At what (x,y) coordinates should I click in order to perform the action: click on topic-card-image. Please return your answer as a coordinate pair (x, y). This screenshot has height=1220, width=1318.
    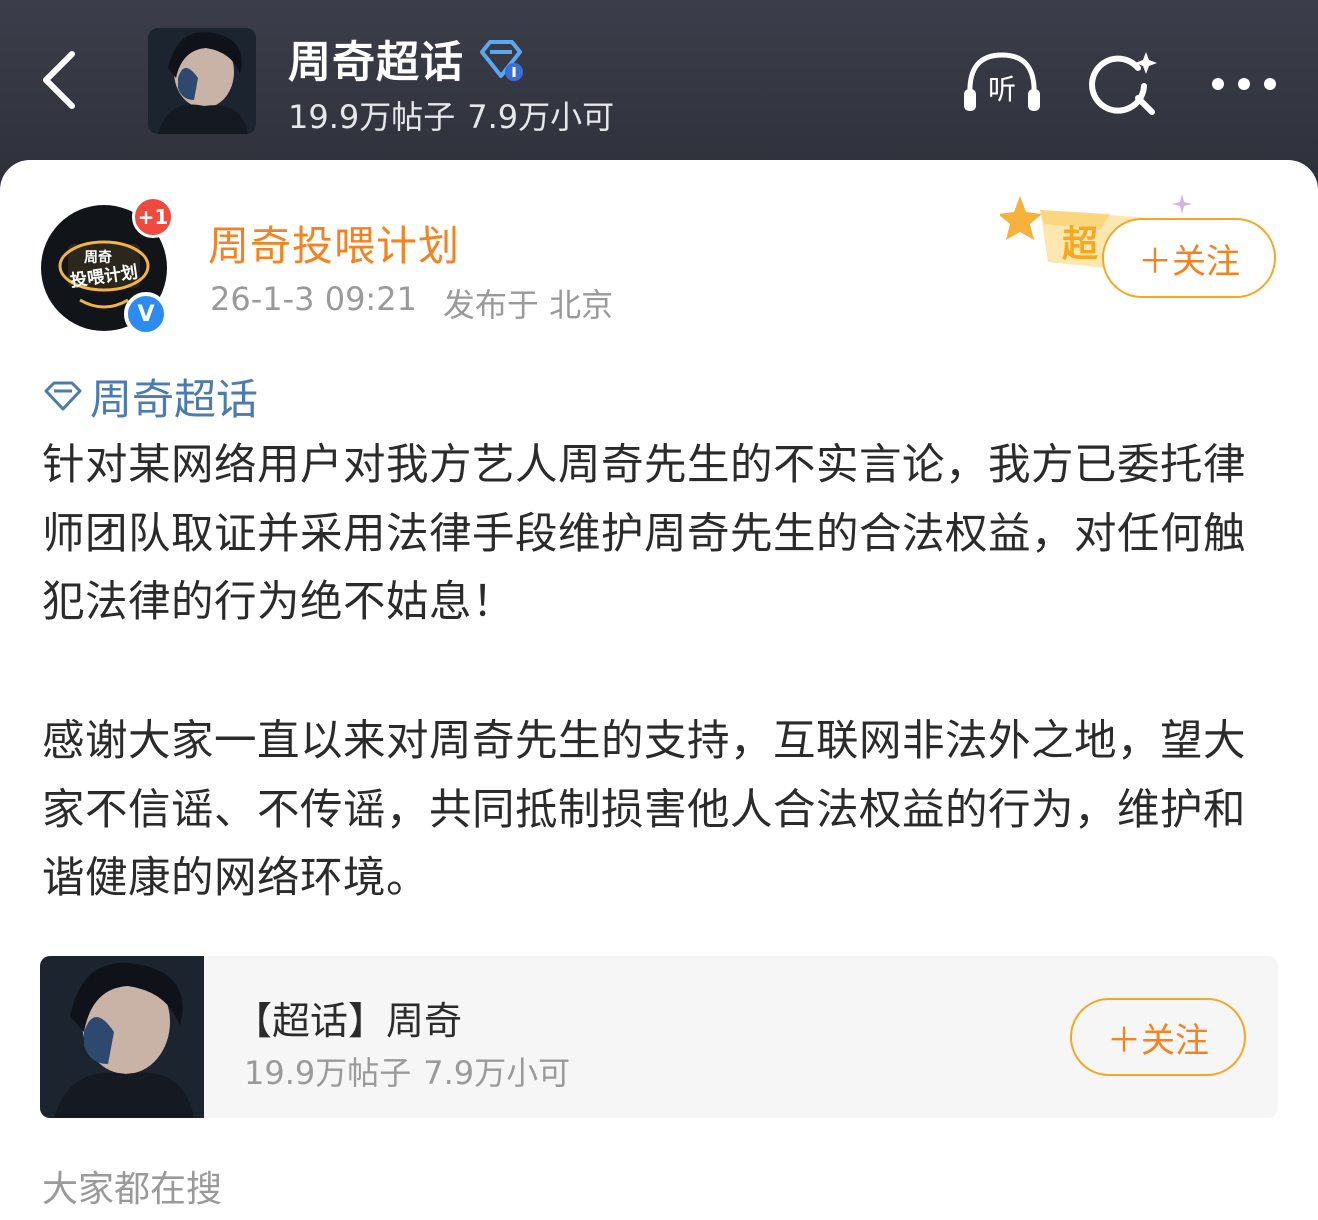
    Looking at the image, I should click on (122, 1037).